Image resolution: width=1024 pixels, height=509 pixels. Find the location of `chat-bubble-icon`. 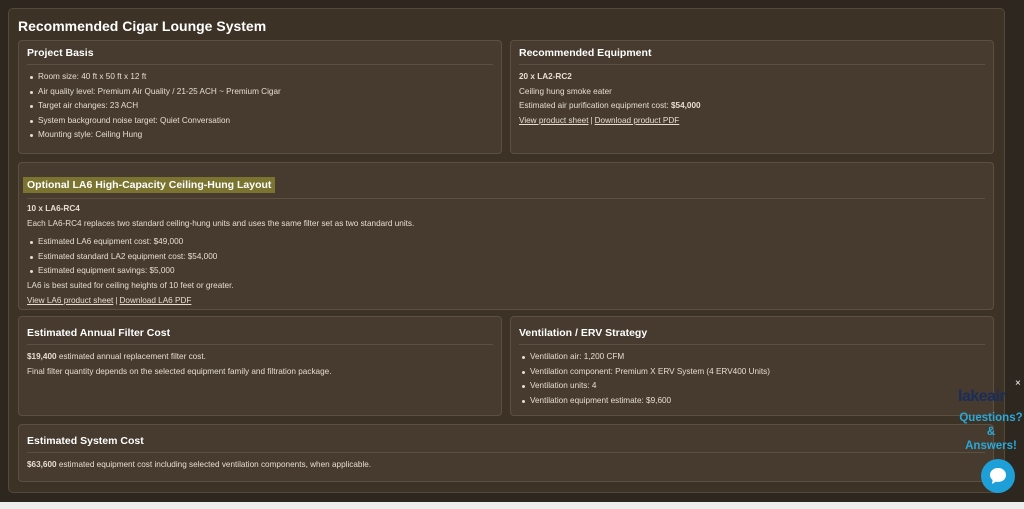

chat-bubble-icon is located at coordinates (998, 476).